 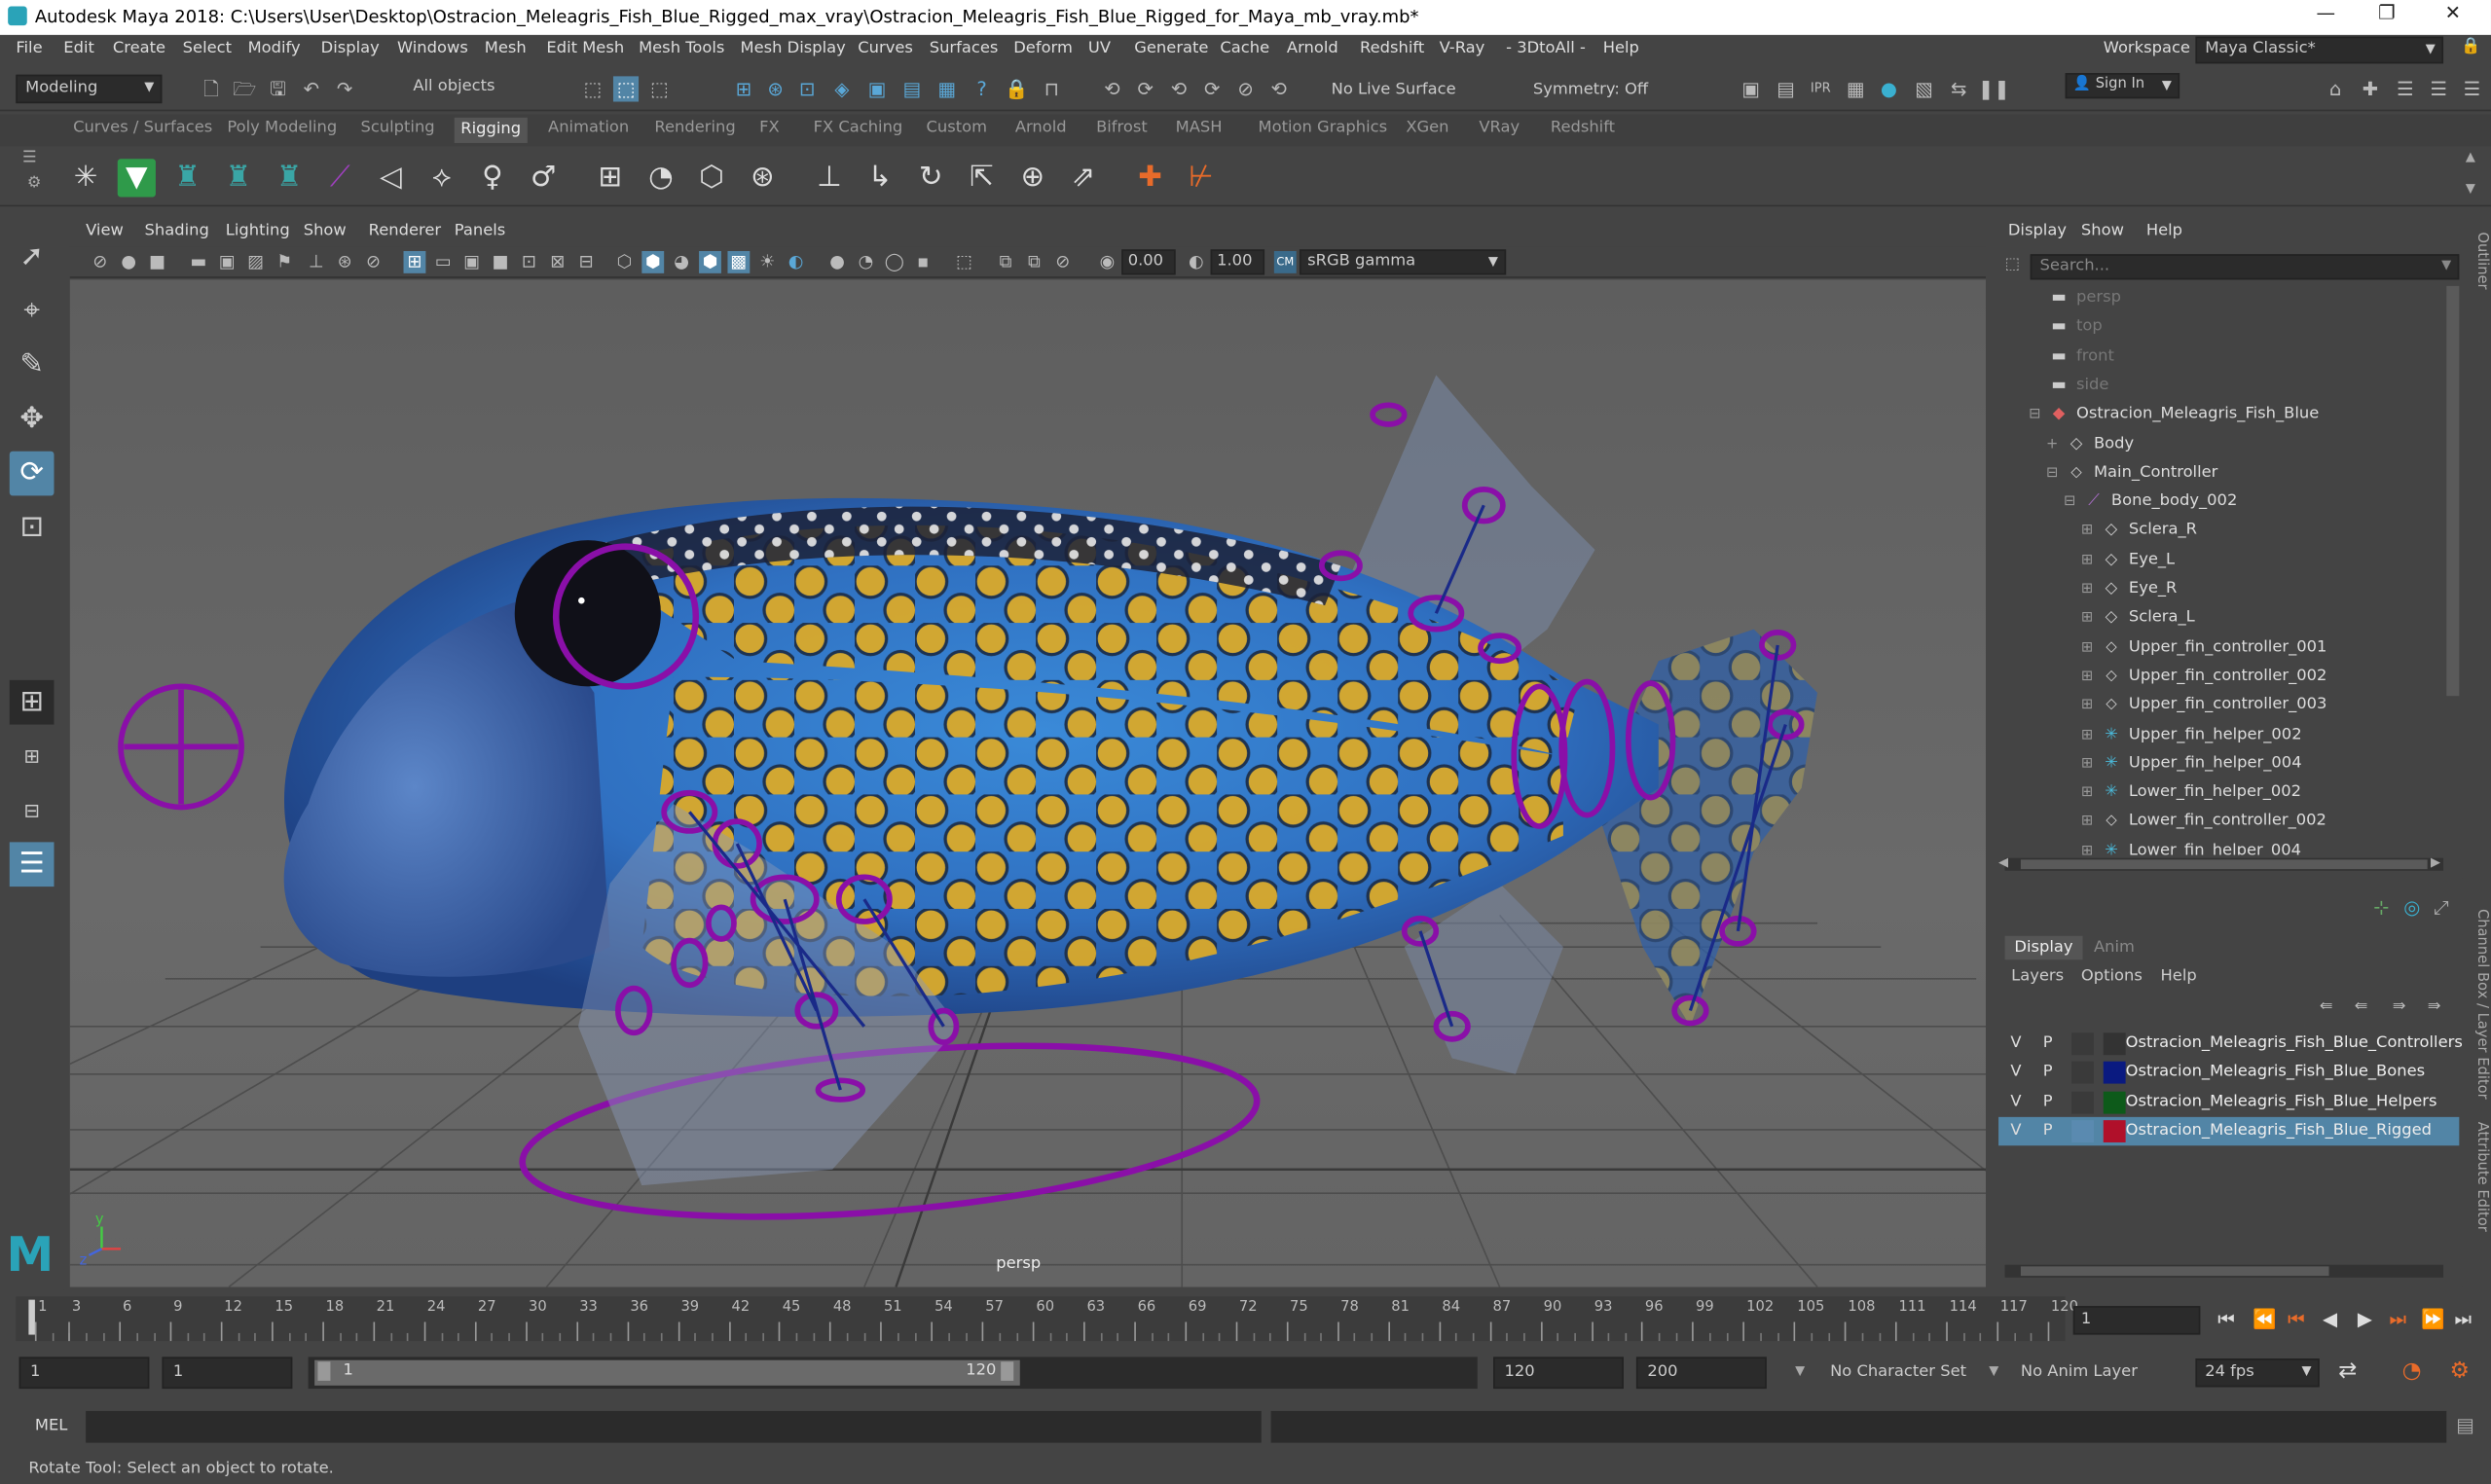 I want to click on vp-menu-renderer: Renderer, so click(x=405, y=232).